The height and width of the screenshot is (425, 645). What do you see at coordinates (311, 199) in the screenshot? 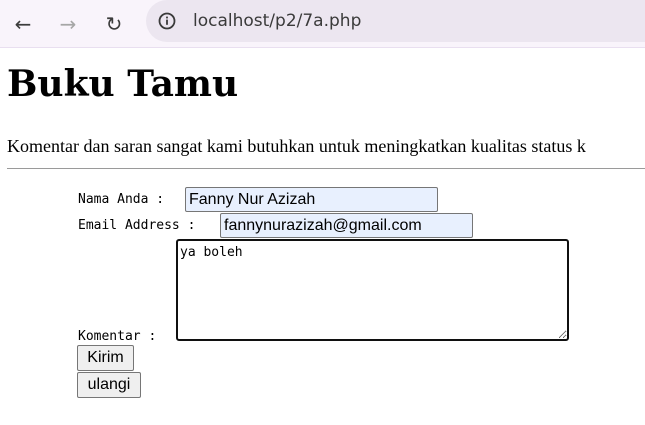
I see `nama-input` at bounding box center [311, 199].